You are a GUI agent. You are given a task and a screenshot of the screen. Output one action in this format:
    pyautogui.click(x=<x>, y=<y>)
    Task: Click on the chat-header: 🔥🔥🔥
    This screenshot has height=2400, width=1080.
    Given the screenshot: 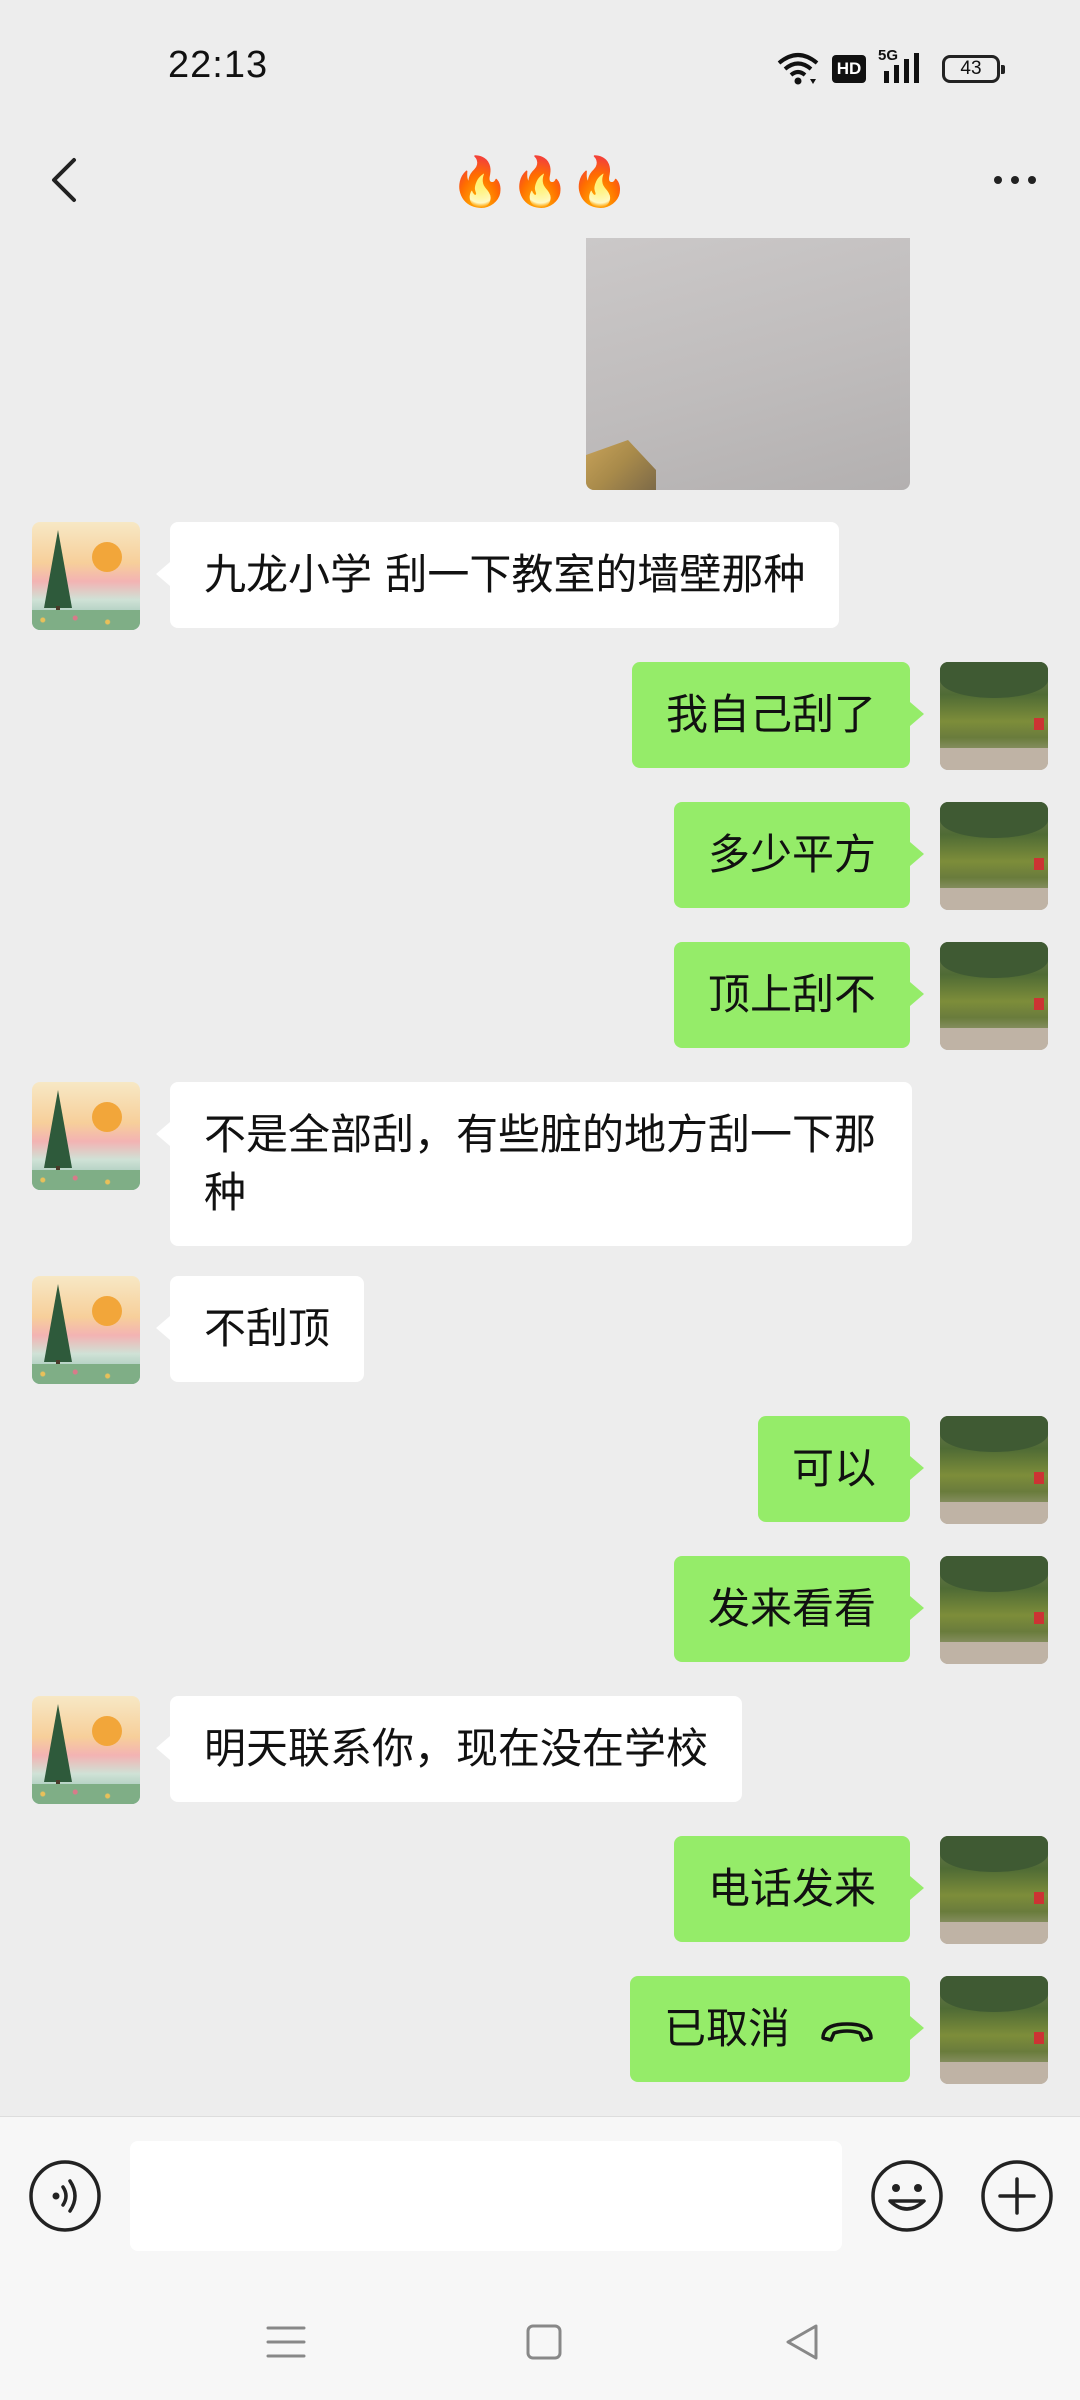 What is the action you would take?
    pyautogui.click(x=540, y=184)
    